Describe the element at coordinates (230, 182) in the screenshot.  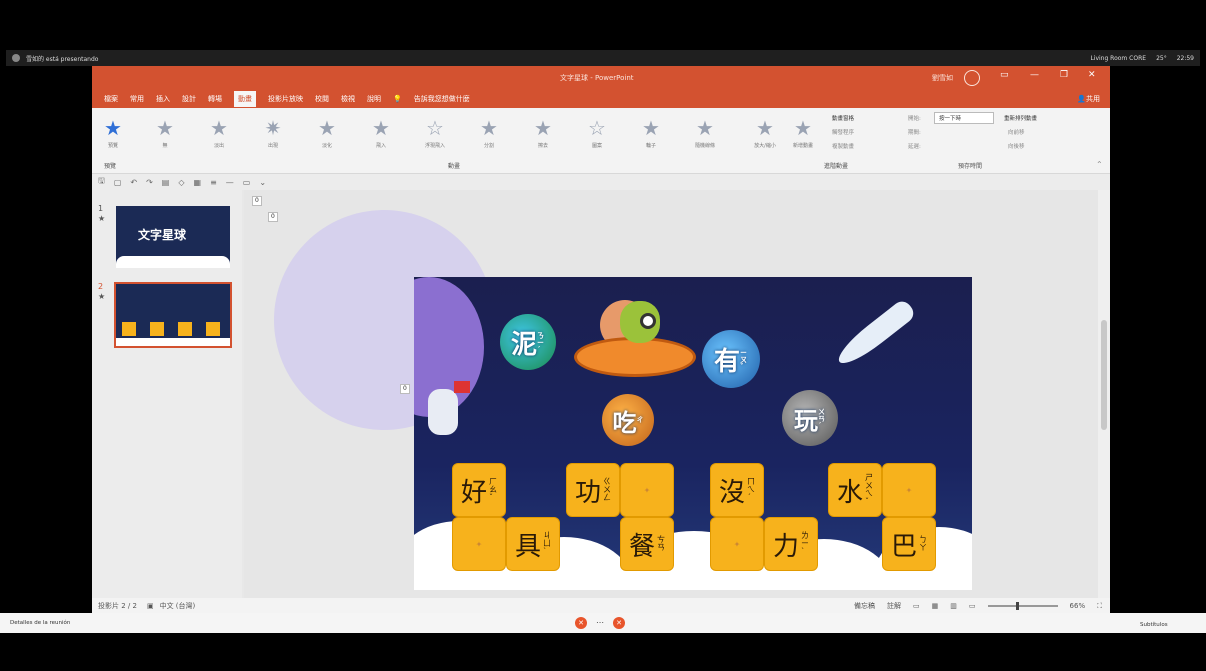
I see `line-icon: —` at that location.